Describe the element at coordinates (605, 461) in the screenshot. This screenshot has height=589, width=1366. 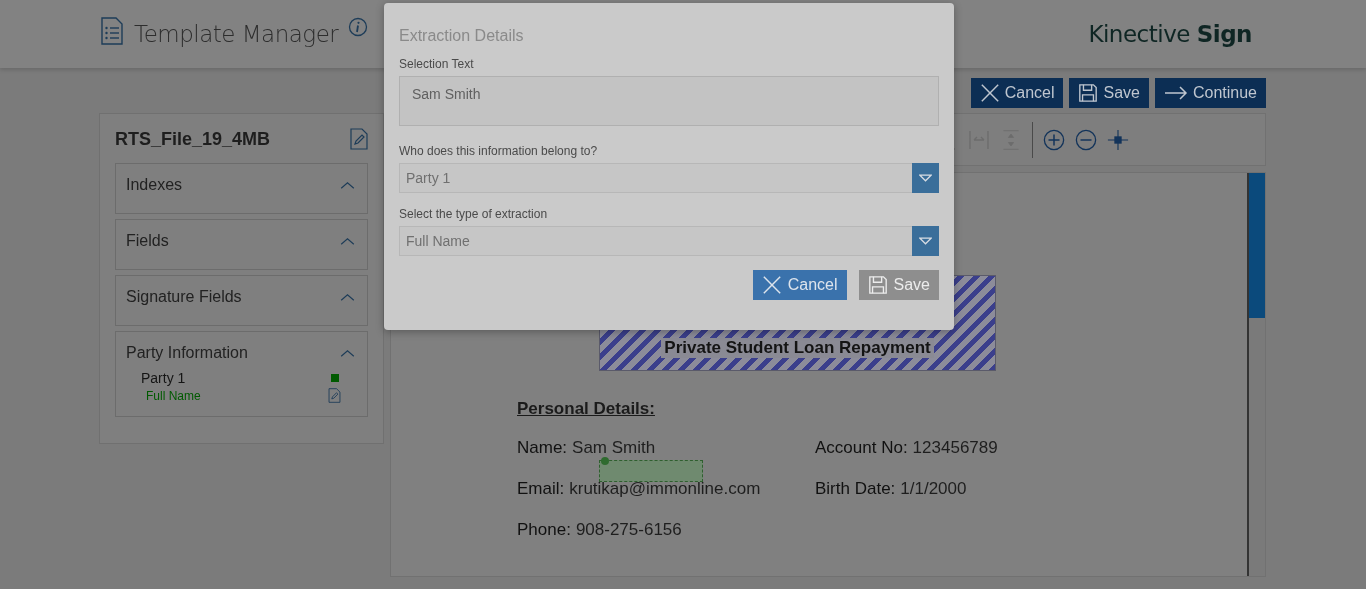
I see `field-marker-icon` at that location.